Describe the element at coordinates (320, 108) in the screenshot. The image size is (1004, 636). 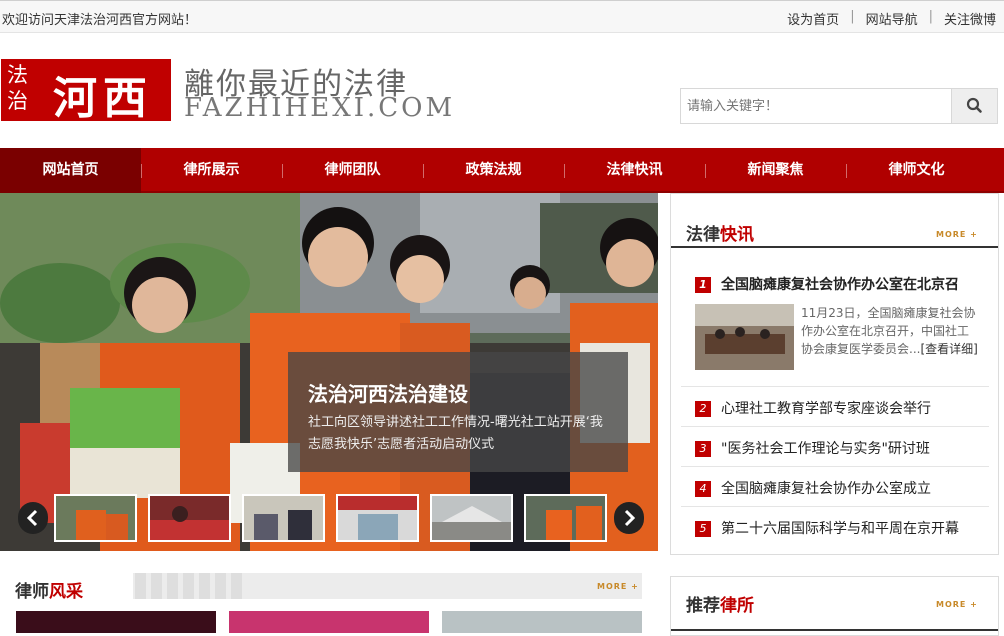
I see `site-domain: FAZHIHEXI.COM` at that location.